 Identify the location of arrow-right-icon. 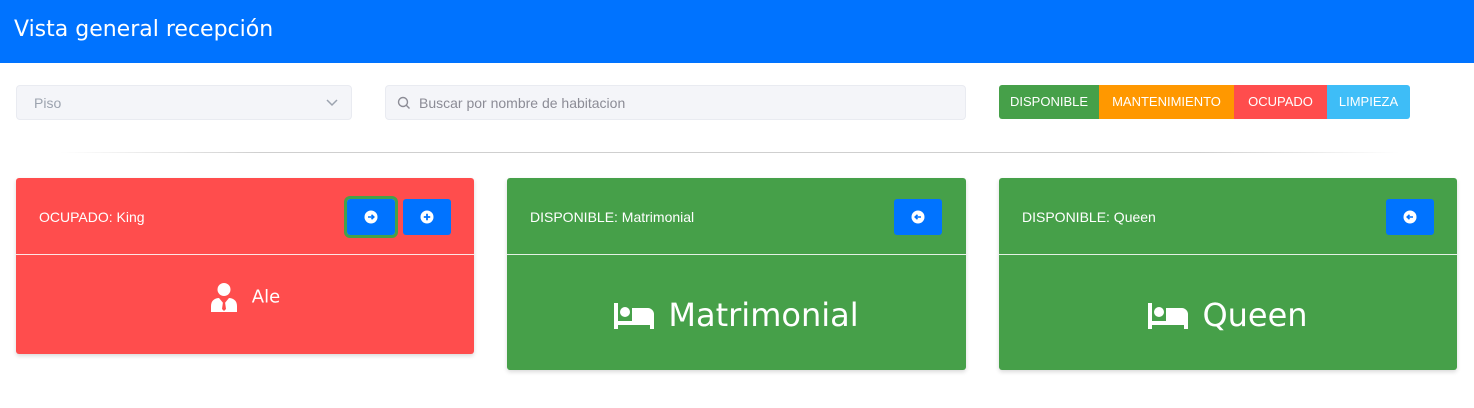
(371, 217).